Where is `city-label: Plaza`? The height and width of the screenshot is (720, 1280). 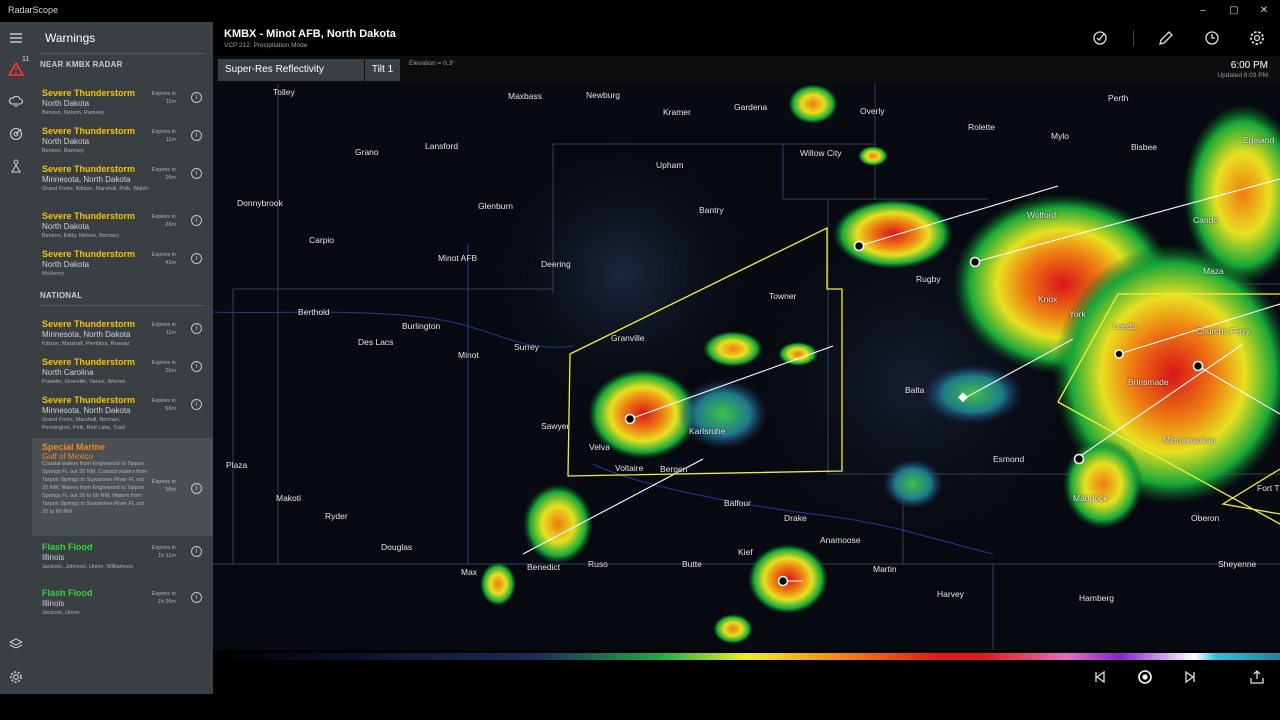 city-label: Plaza is located at coordinates (237, 465).